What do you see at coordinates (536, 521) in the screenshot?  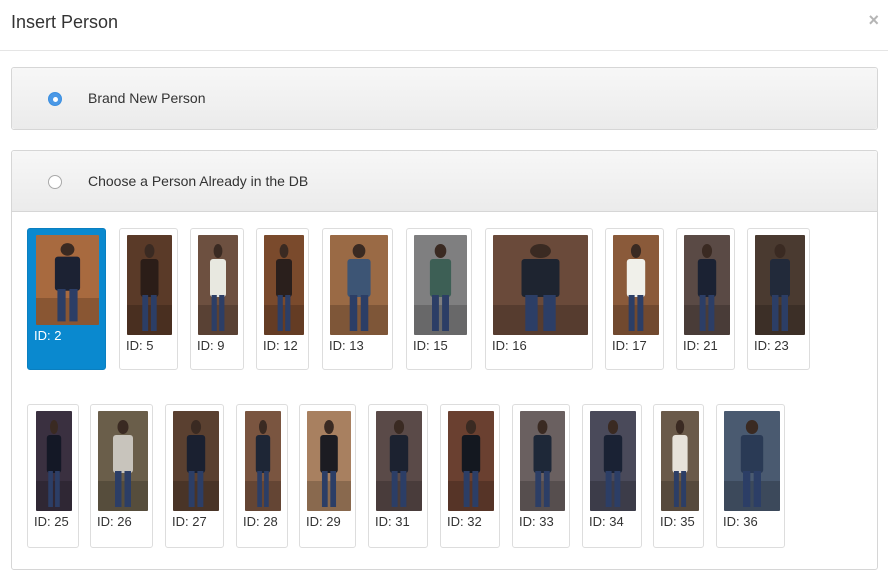 I see `person-id-label: ID: 33` at bounding box center [536, 521].